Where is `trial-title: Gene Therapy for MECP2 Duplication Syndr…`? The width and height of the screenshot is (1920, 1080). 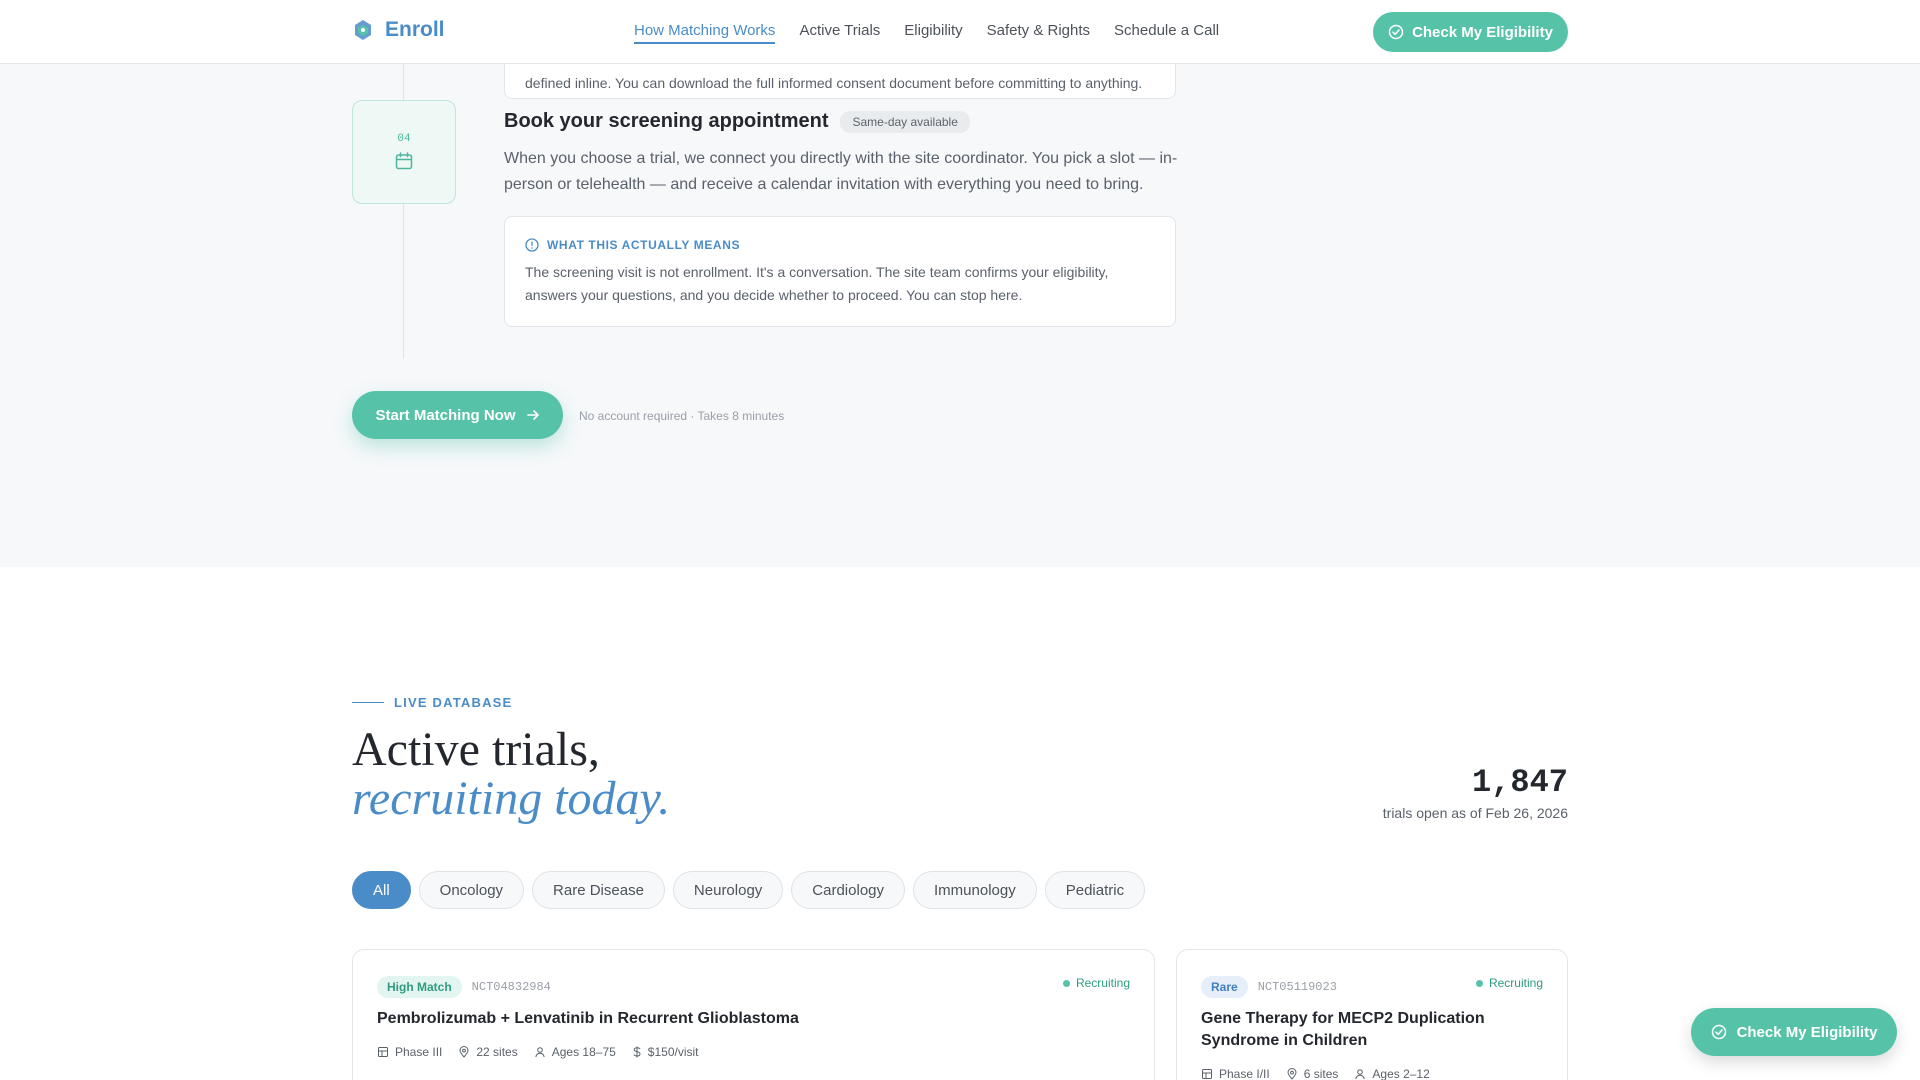 trial-title: Gene Therapy for MECP2 Duplication Syndr… is located at coordinates (1351, 1030).